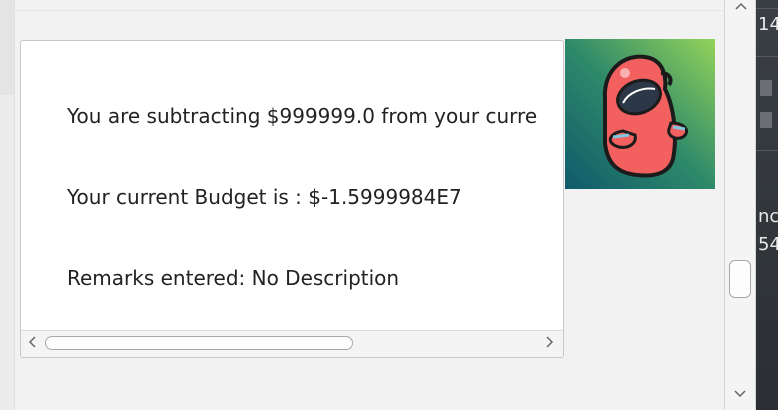  I want to click on red-bird-mascot-icon, so click(640, 114).